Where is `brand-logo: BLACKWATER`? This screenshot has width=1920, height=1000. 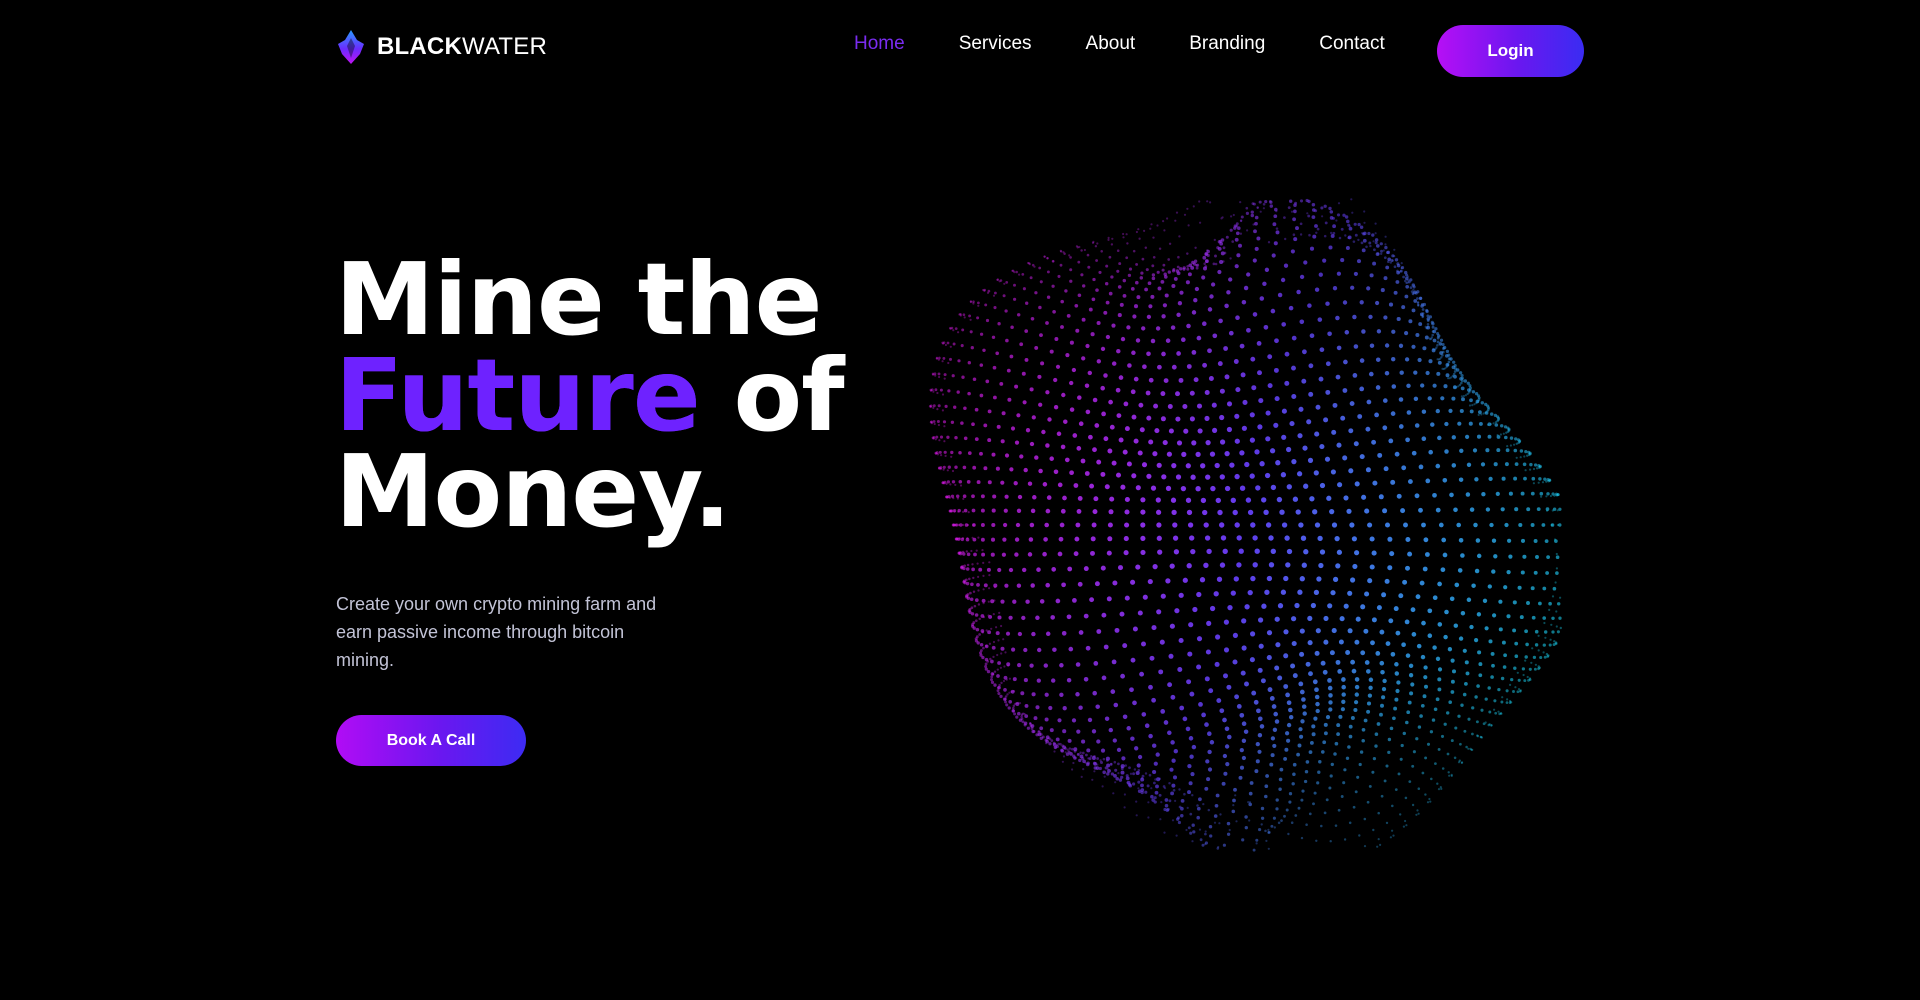 brand-logo: BLACKWATER is located at coordinates (441, 47).